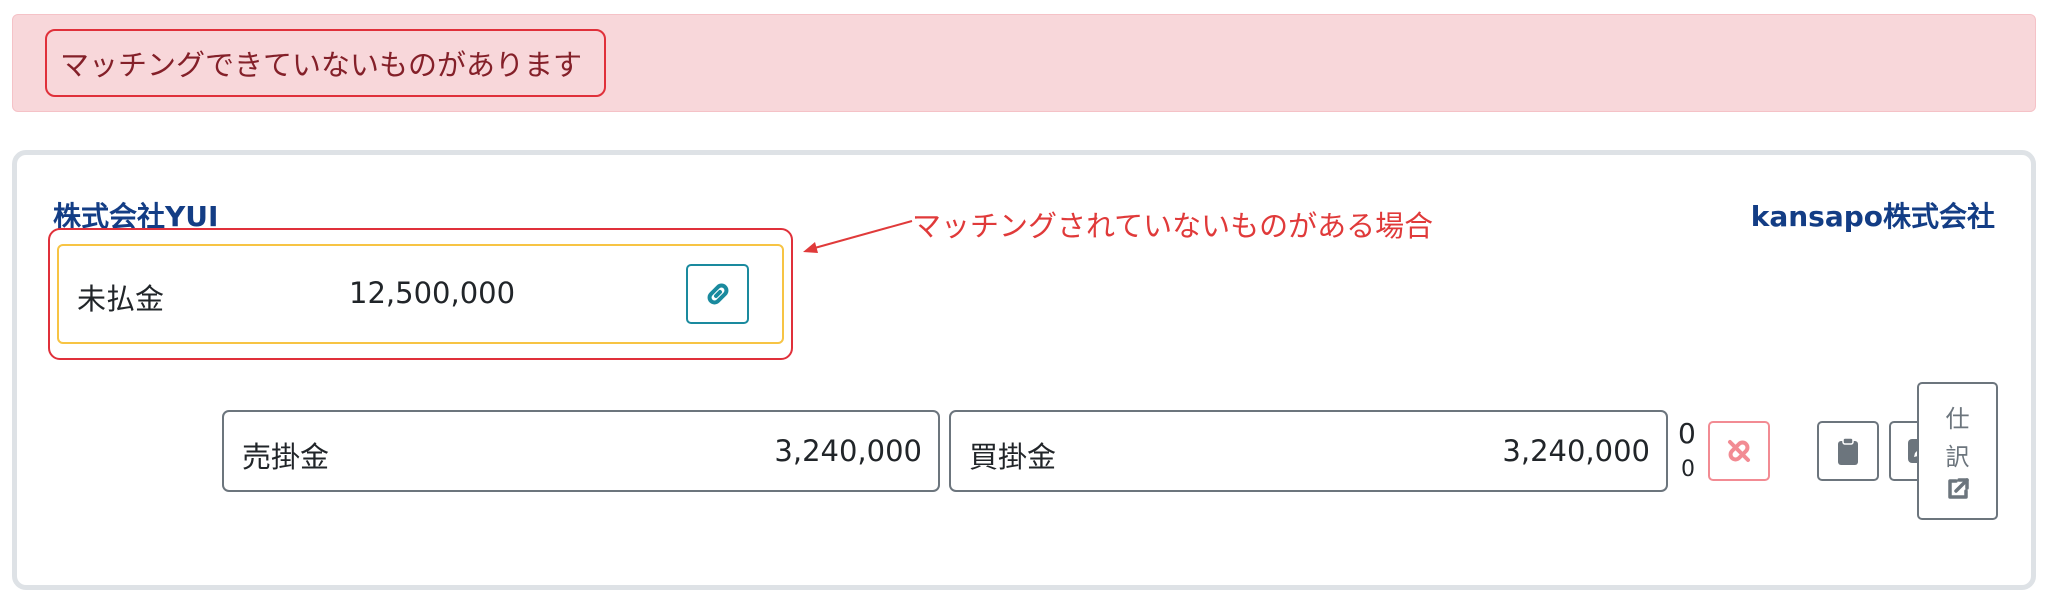 This screenshot has height=590, width=2048. I want to click on unlink-icon, so click(1739, 451).